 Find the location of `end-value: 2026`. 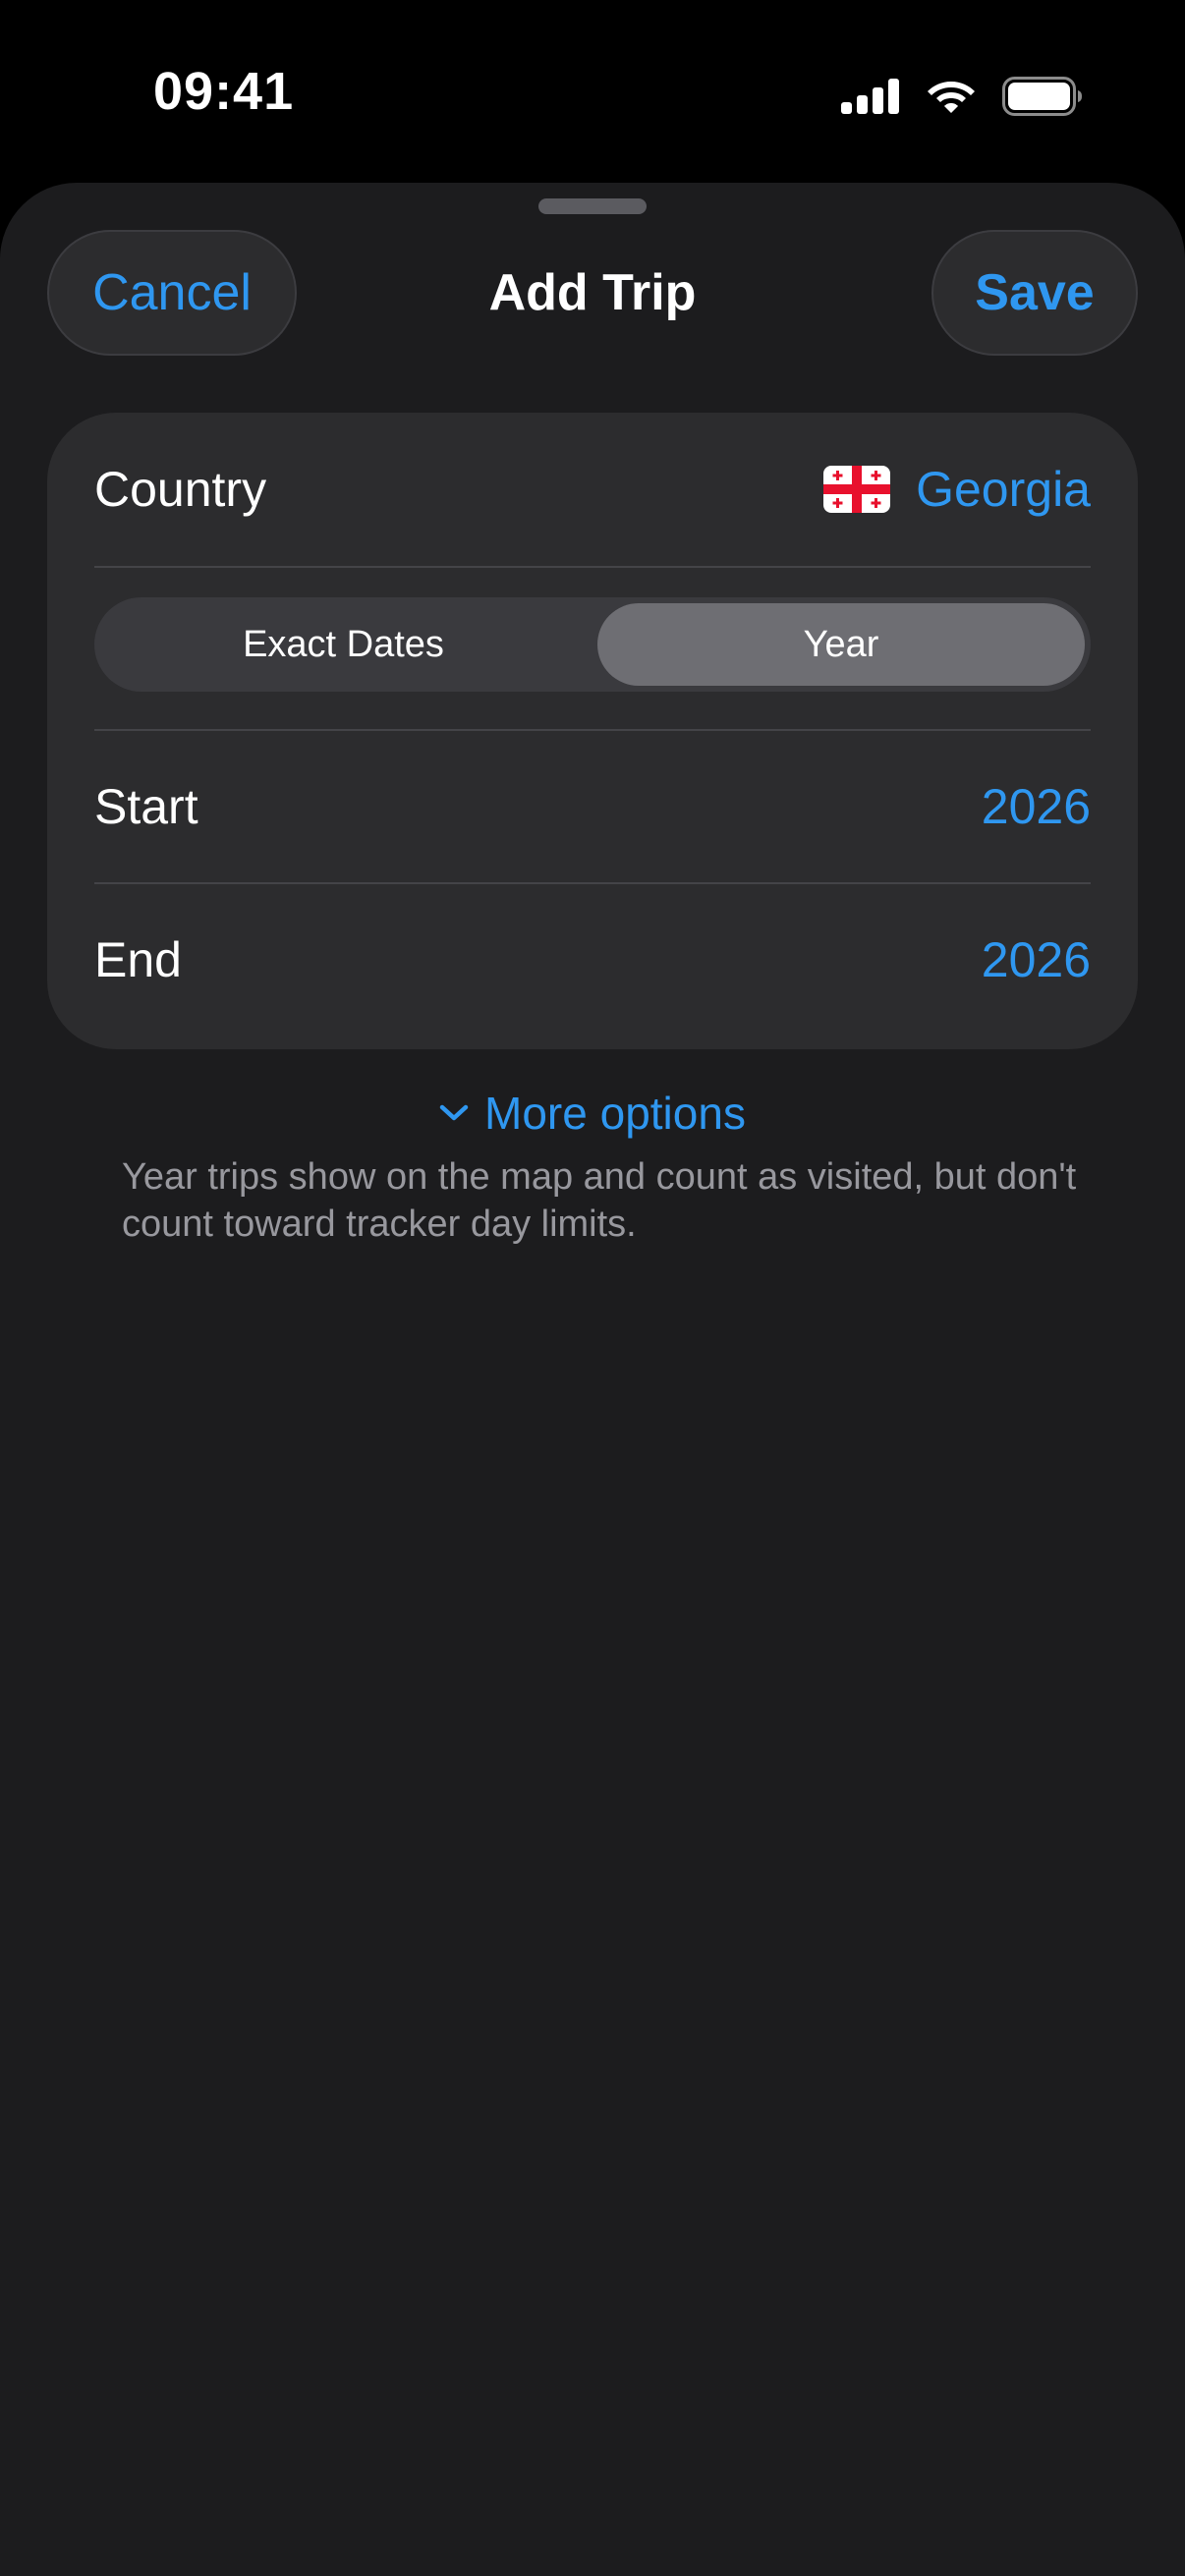

end-value: 2026 is located at coordinates (1037, 959).